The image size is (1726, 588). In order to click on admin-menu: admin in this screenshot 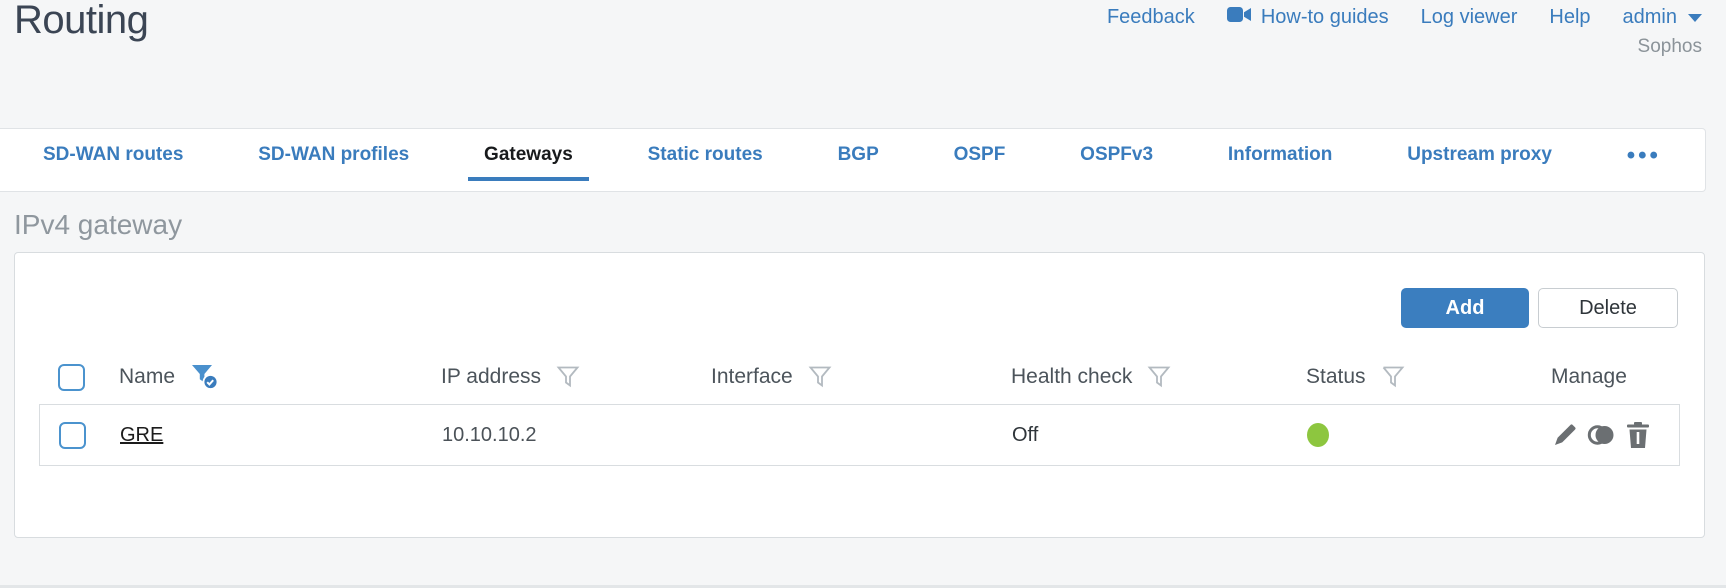, I will do `click(1662, 17)`.